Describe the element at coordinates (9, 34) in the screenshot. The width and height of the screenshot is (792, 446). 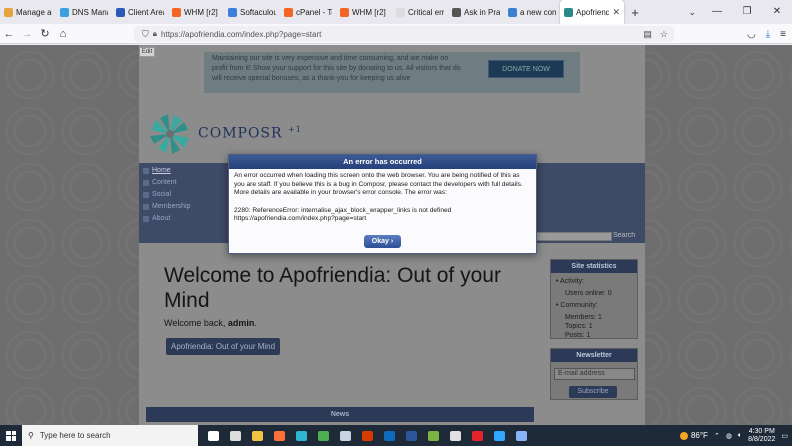
I see `back-button: ←` at that location.